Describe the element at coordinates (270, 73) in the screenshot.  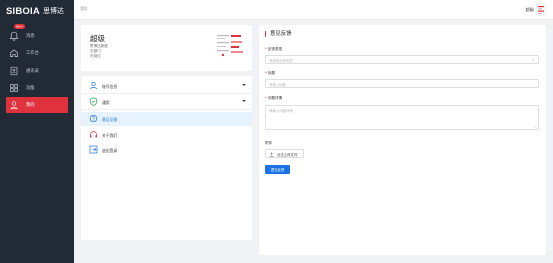
I see `subject-label: *标题` at that location.